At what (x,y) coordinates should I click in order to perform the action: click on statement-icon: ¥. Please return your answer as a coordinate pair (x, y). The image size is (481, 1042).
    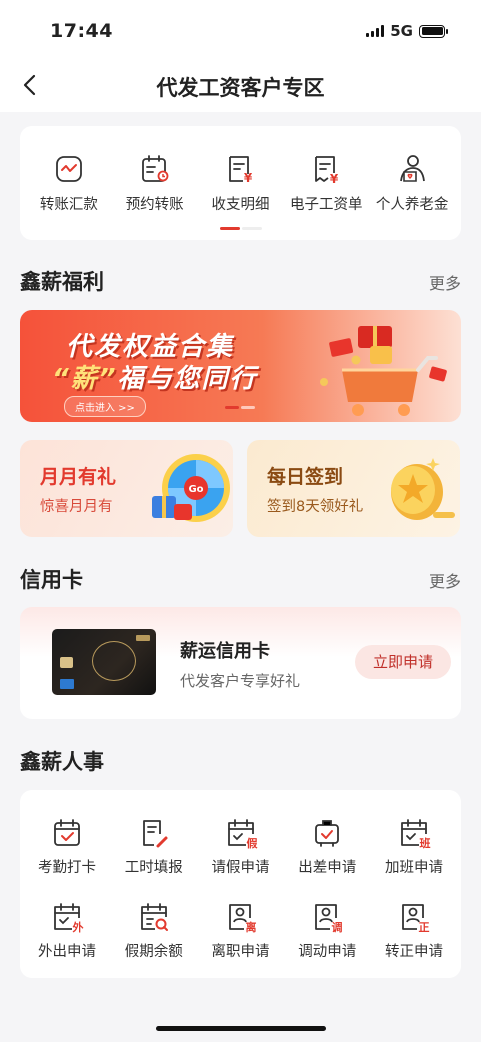
    Looking at the image, I should click on (241, 170).